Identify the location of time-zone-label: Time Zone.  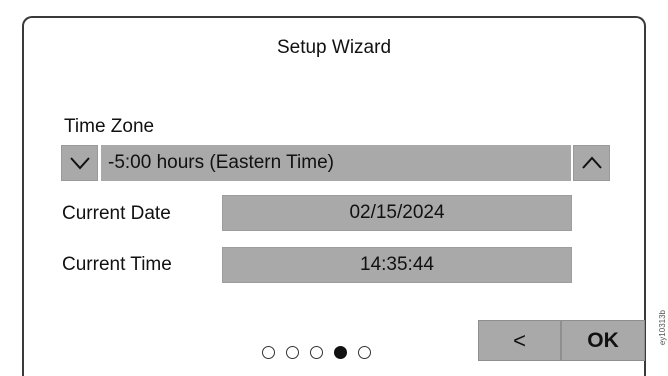
(109, 126).